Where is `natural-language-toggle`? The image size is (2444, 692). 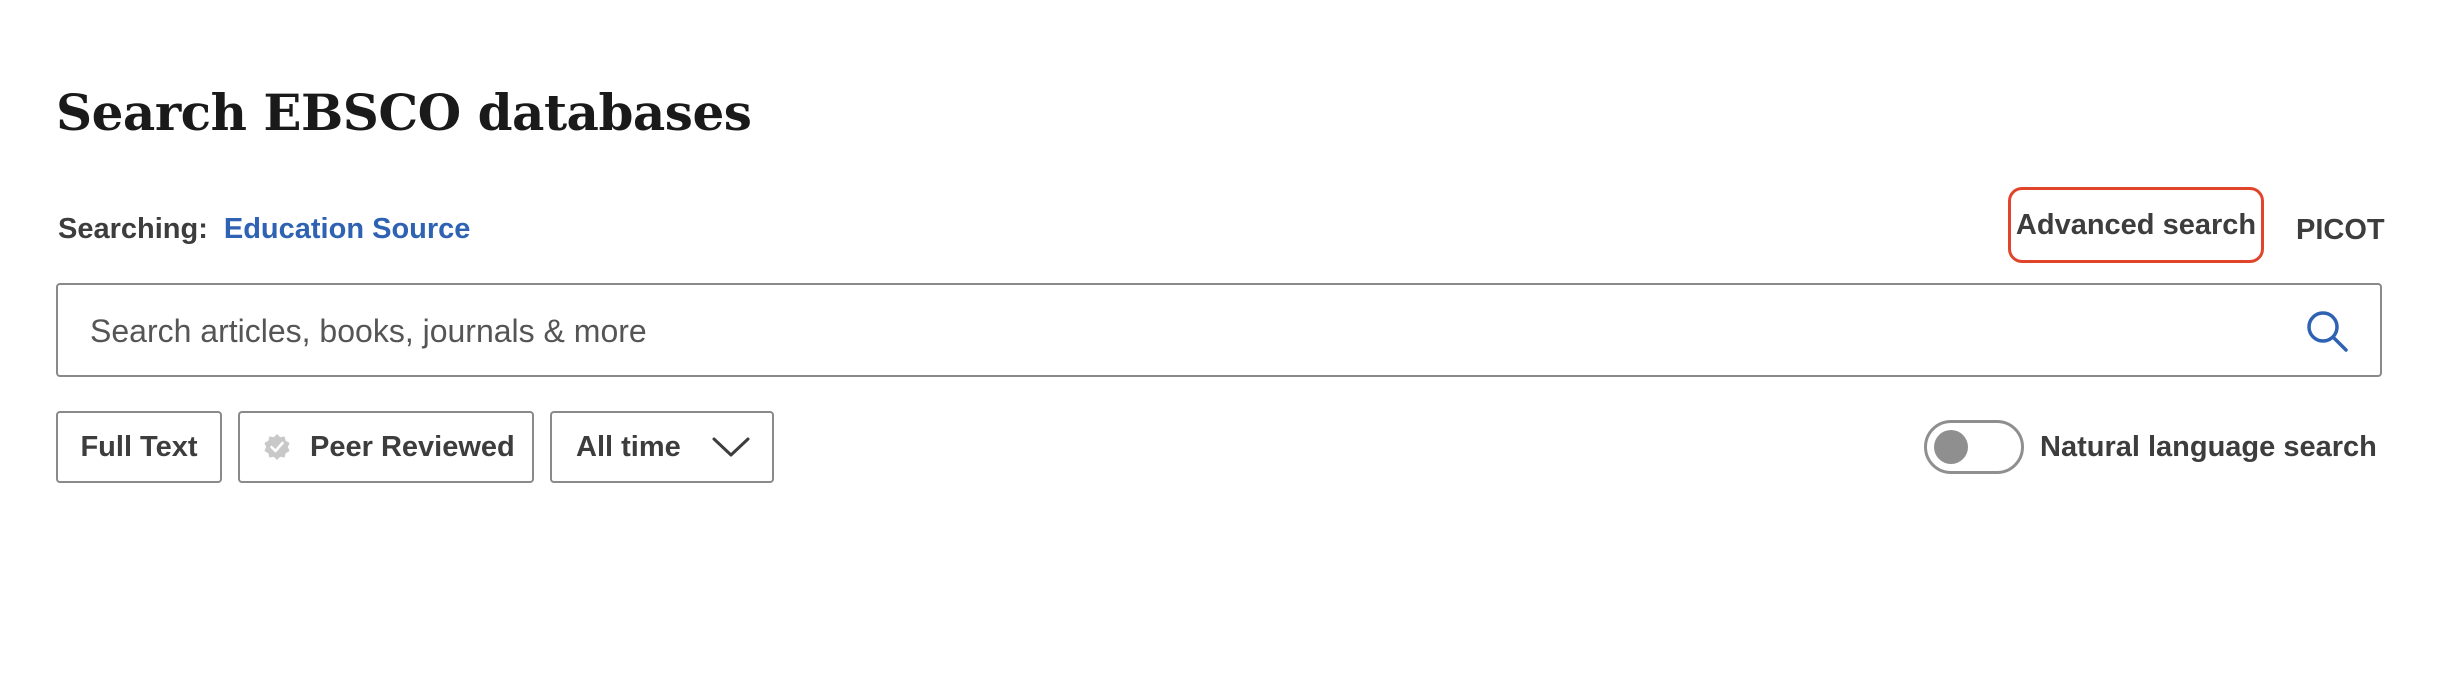
natural-language-toggle is located at coordinates (1974, 447).